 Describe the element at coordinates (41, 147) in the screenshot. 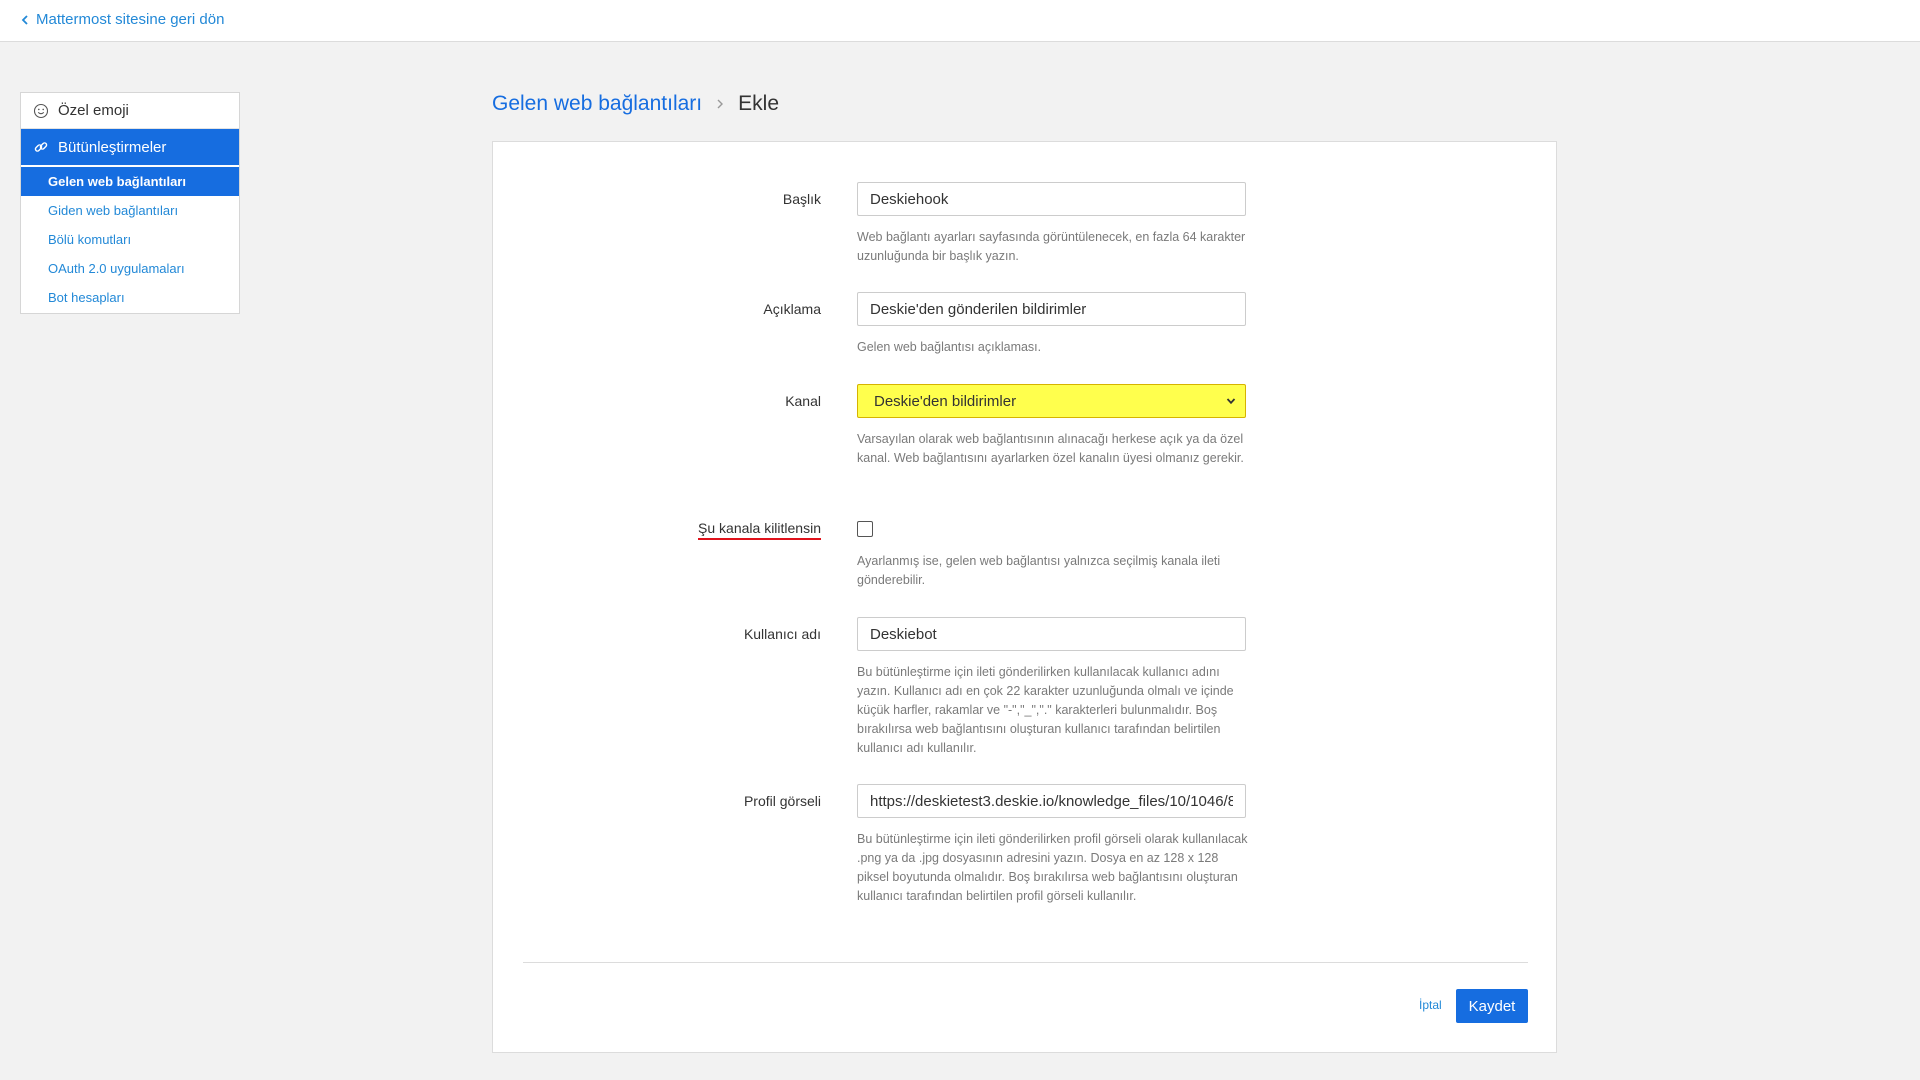

I see `link-icon` at that location.